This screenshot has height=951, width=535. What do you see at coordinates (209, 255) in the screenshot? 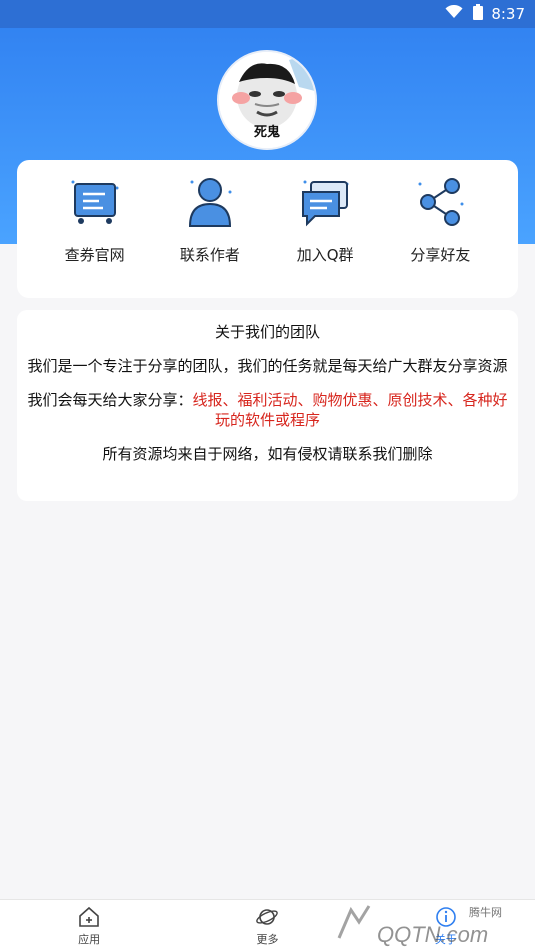
I see `menu-label: 联系作者` at bounding box center [209, 255].